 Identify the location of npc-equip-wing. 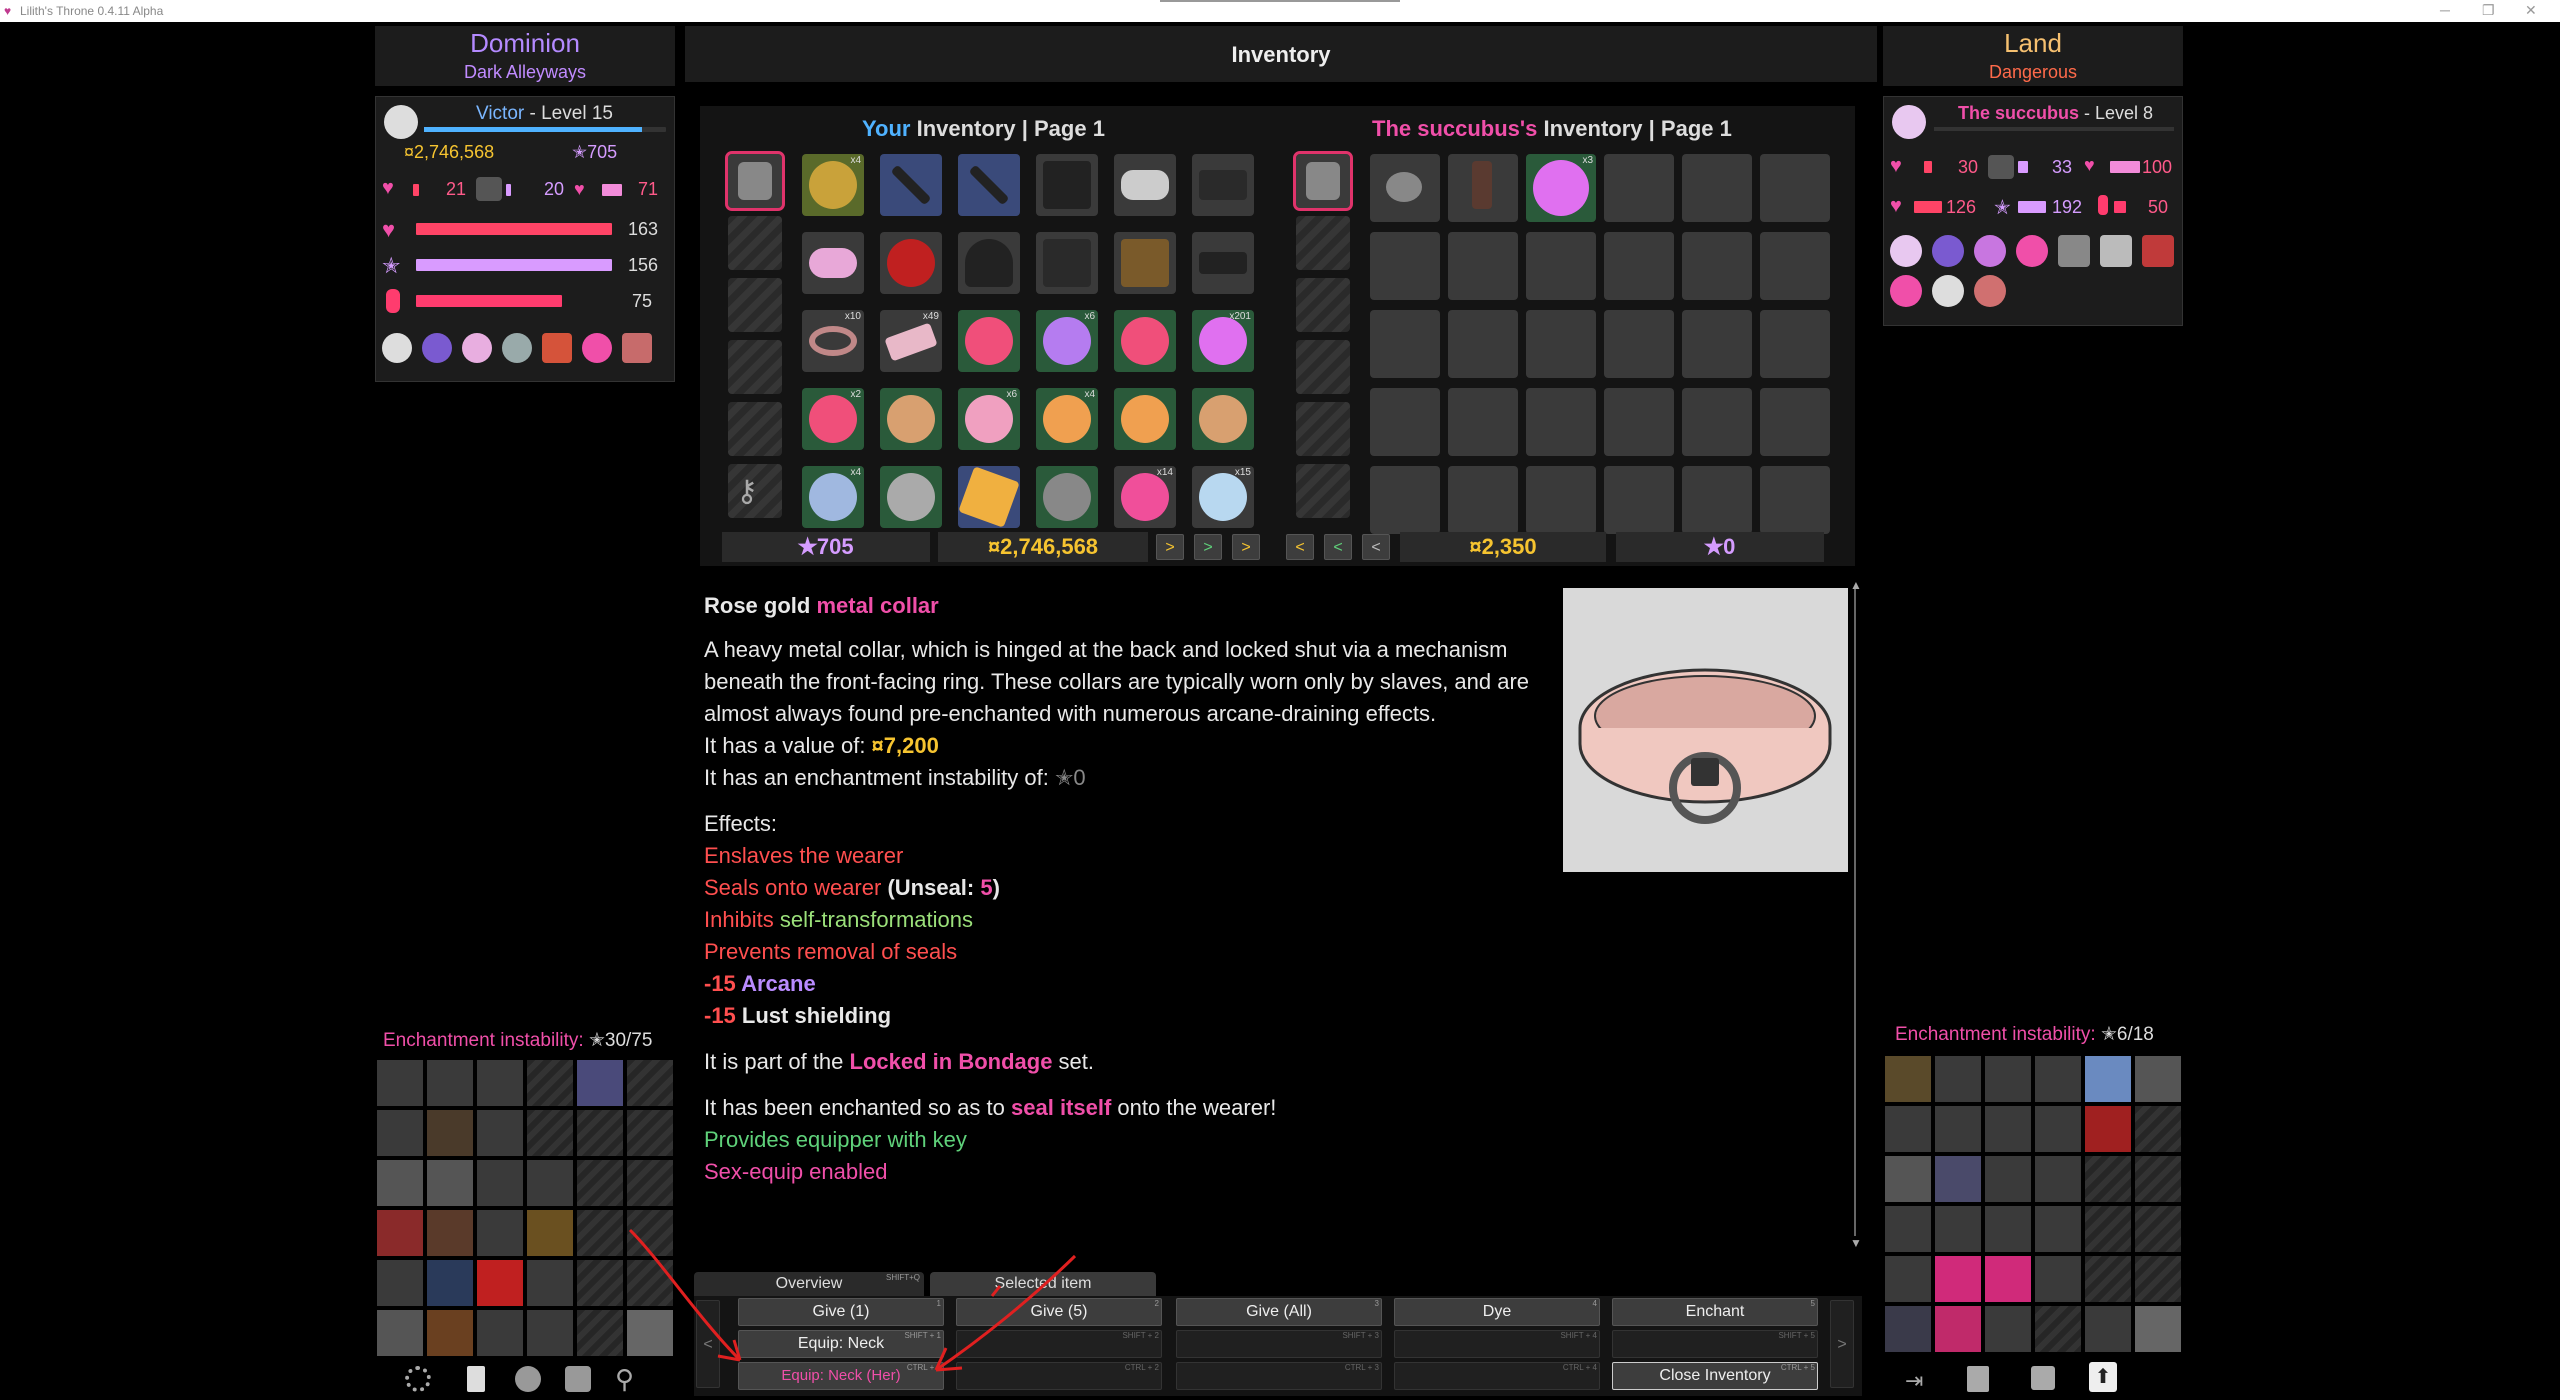
(2158, 1079).